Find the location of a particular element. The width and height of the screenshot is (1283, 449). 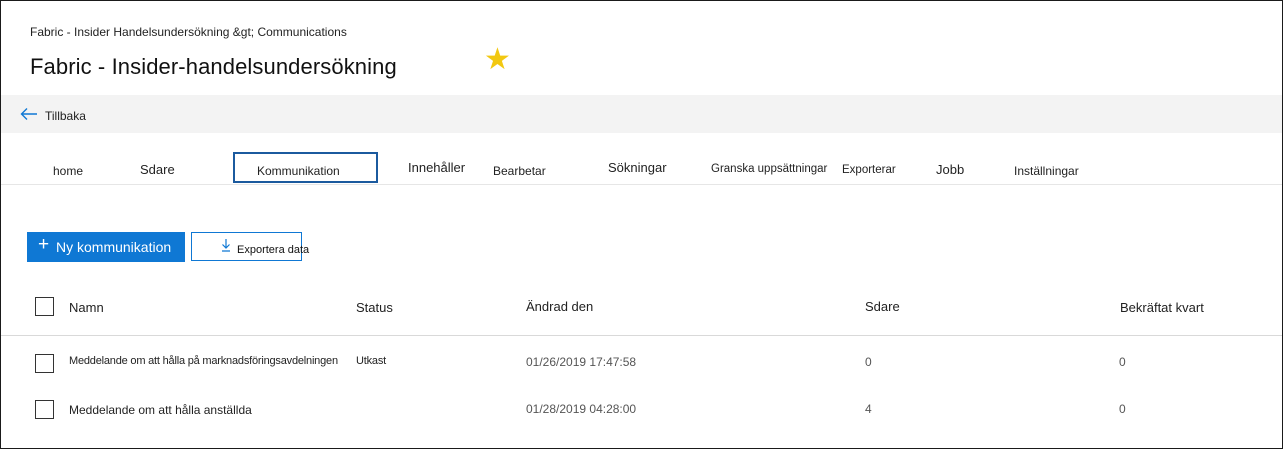

export-data-button: Exportera data is located at coordinates (250, 246).